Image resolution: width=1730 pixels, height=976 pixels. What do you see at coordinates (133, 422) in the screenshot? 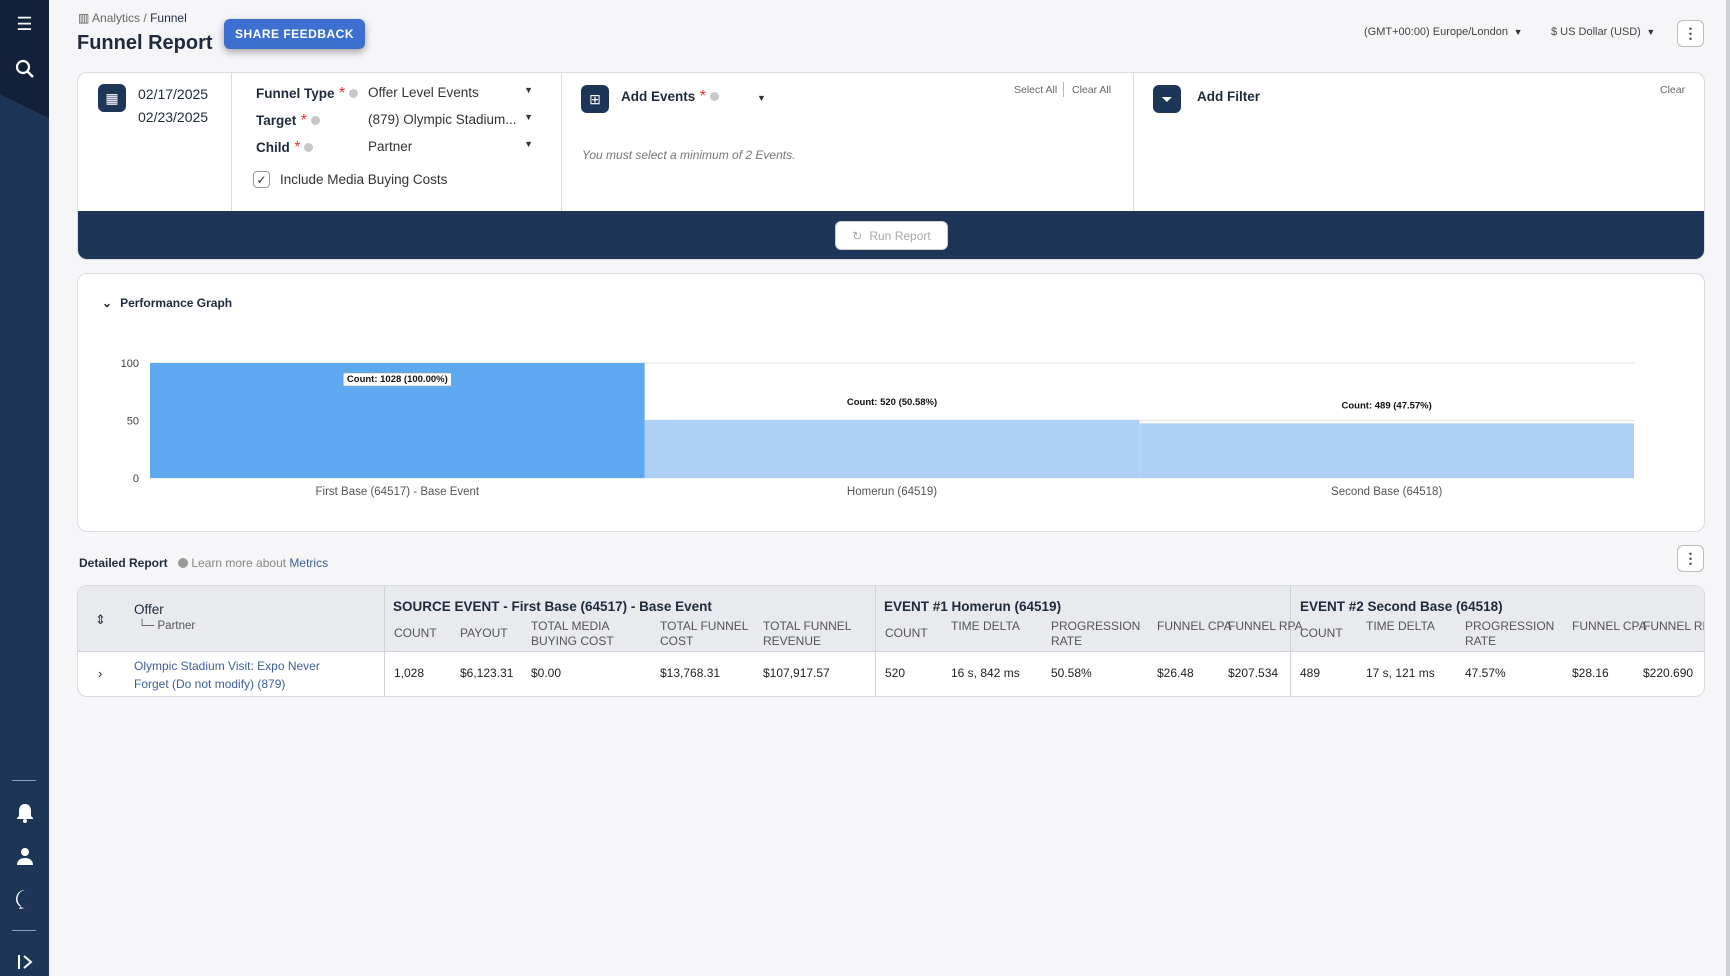
I see `y-tick-label: 50` at bounding box center [133, 422].